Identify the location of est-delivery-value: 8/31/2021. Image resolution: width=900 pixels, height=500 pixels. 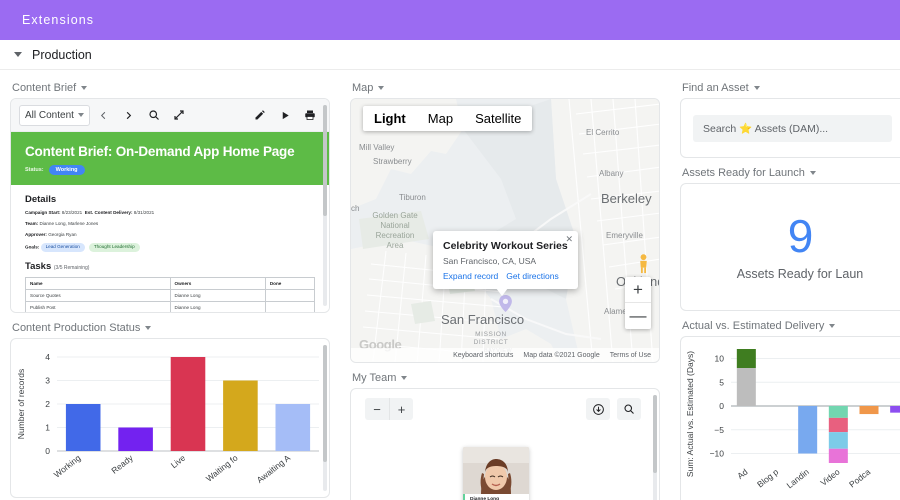
(144, 212).